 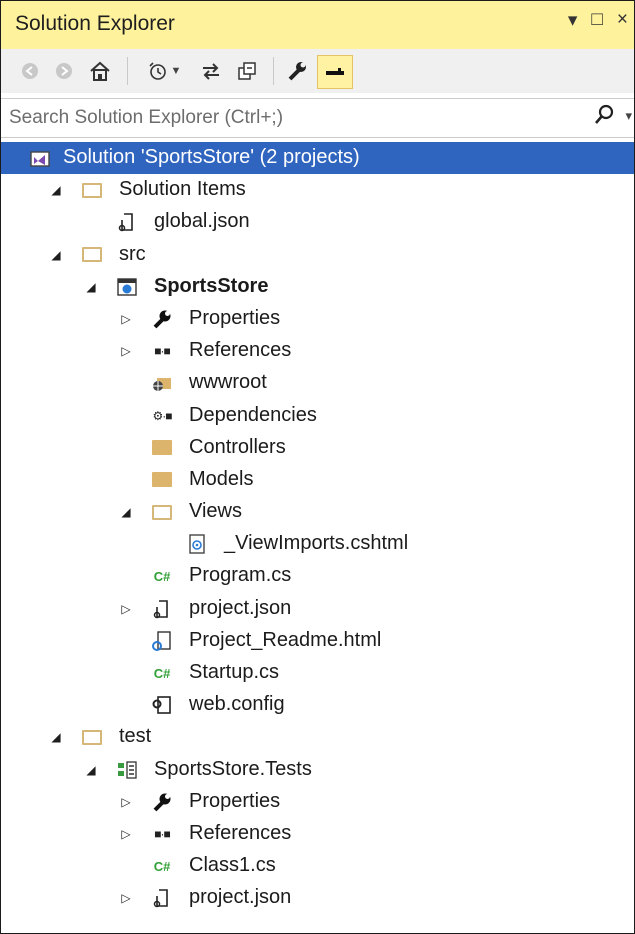 What do you see at coordinates (176, 71) in the screenshot?
I see `chevron-down-icon: ▼` at bounding box center [176, 71].